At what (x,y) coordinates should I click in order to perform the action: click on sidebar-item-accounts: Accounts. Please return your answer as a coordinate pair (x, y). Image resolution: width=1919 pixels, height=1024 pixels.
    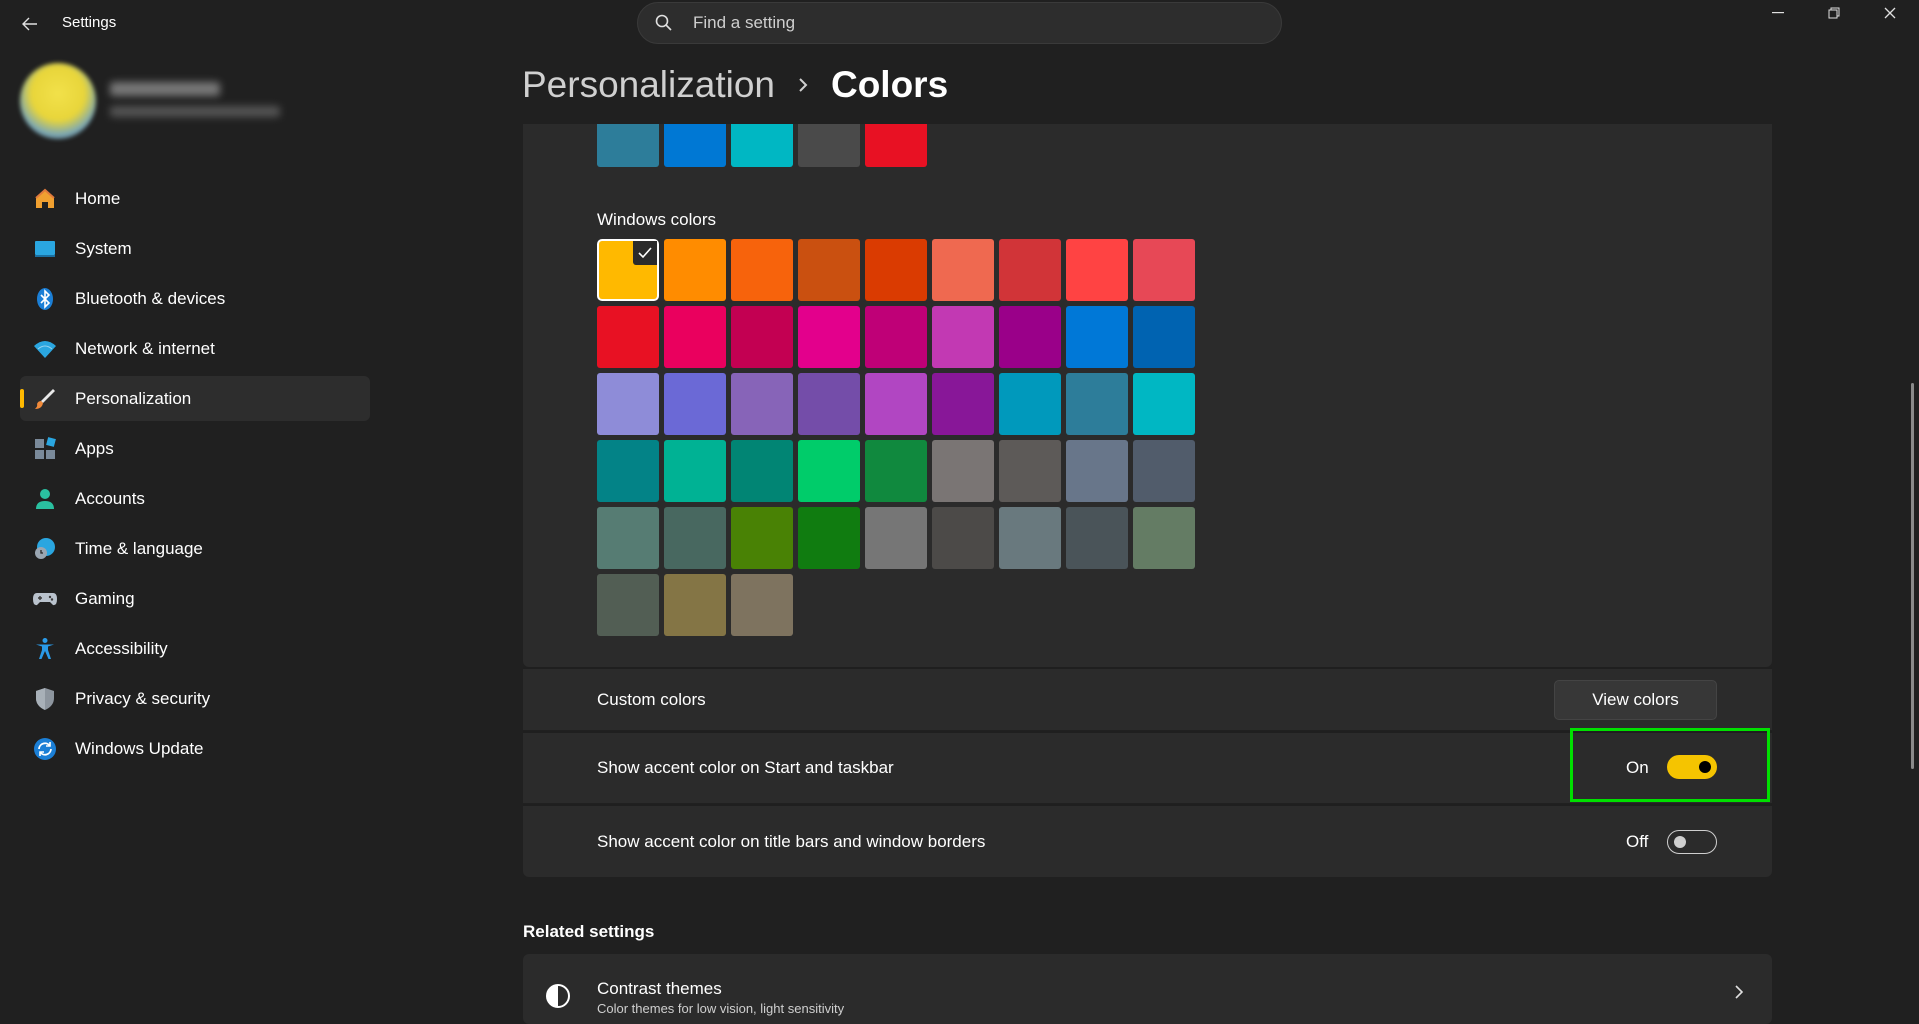
    Looking at the image, I should click on (195, 498).